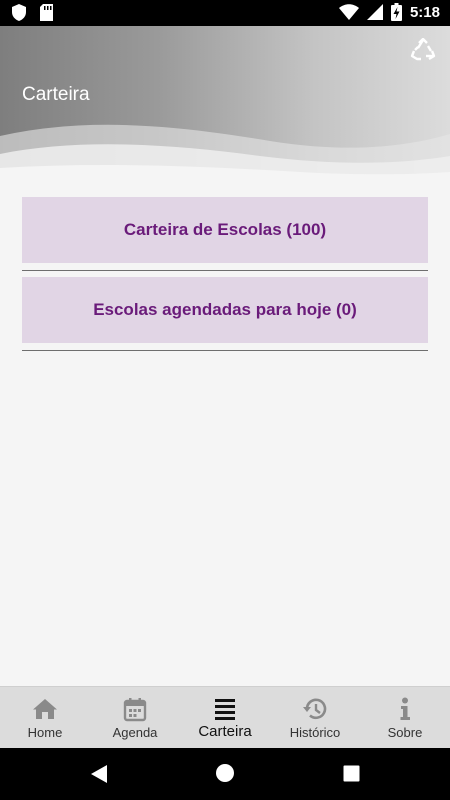 Image resolution: width=450 pixels, height=800 pixels. Describe the element at coordinates (225, 155) in the screenshot. I see `header-wave-decoration` at that location.